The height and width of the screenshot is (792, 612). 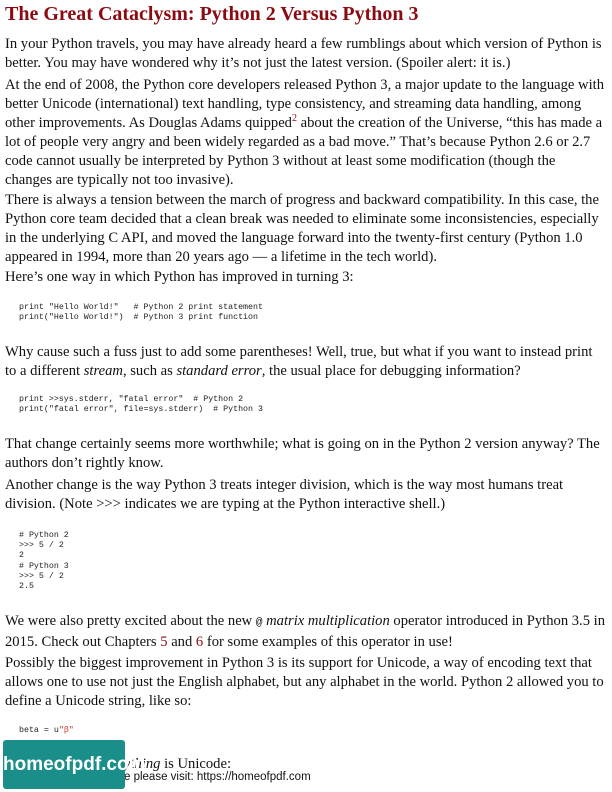 I want to click on watermark-badge: homeofpdf.com, so click(x=74, y=764).